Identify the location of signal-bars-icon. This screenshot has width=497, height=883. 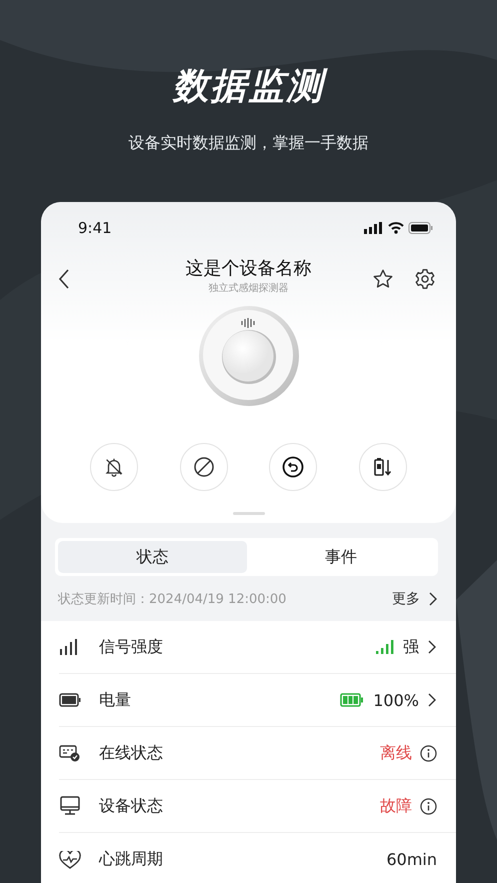
(69, 647).